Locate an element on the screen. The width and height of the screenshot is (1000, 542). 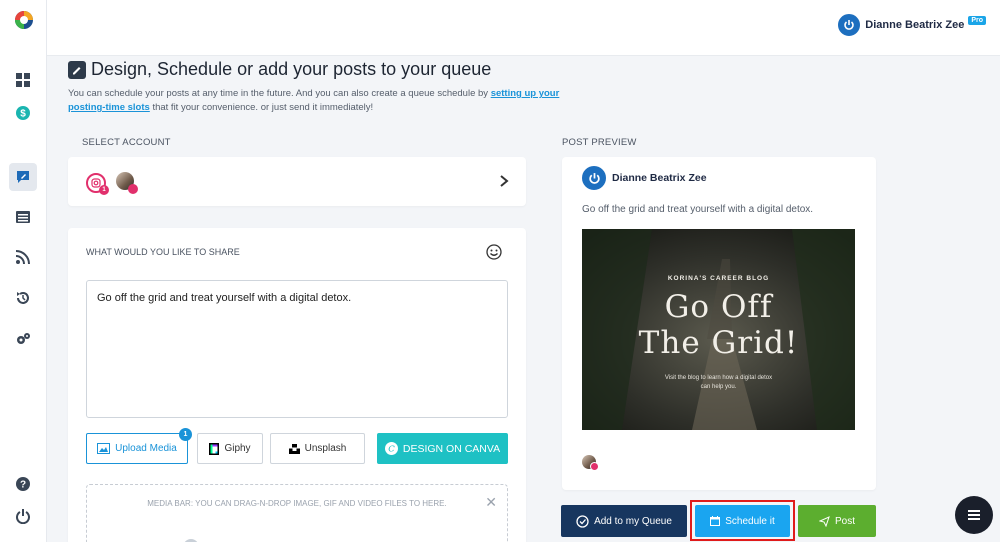
unsplash-button: Unsplash is located at coordinates (317, 448).